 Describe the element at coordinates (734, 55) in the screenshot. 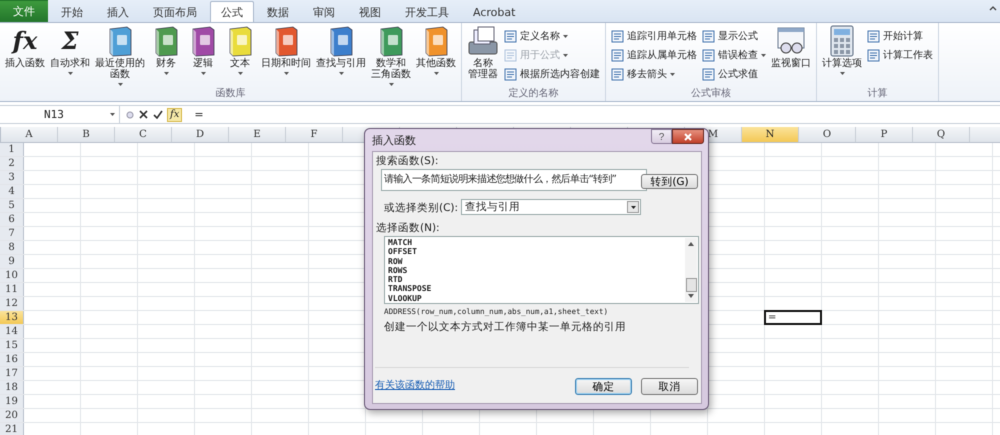

I see `ribbon-small-button: 错误检查` at that location.